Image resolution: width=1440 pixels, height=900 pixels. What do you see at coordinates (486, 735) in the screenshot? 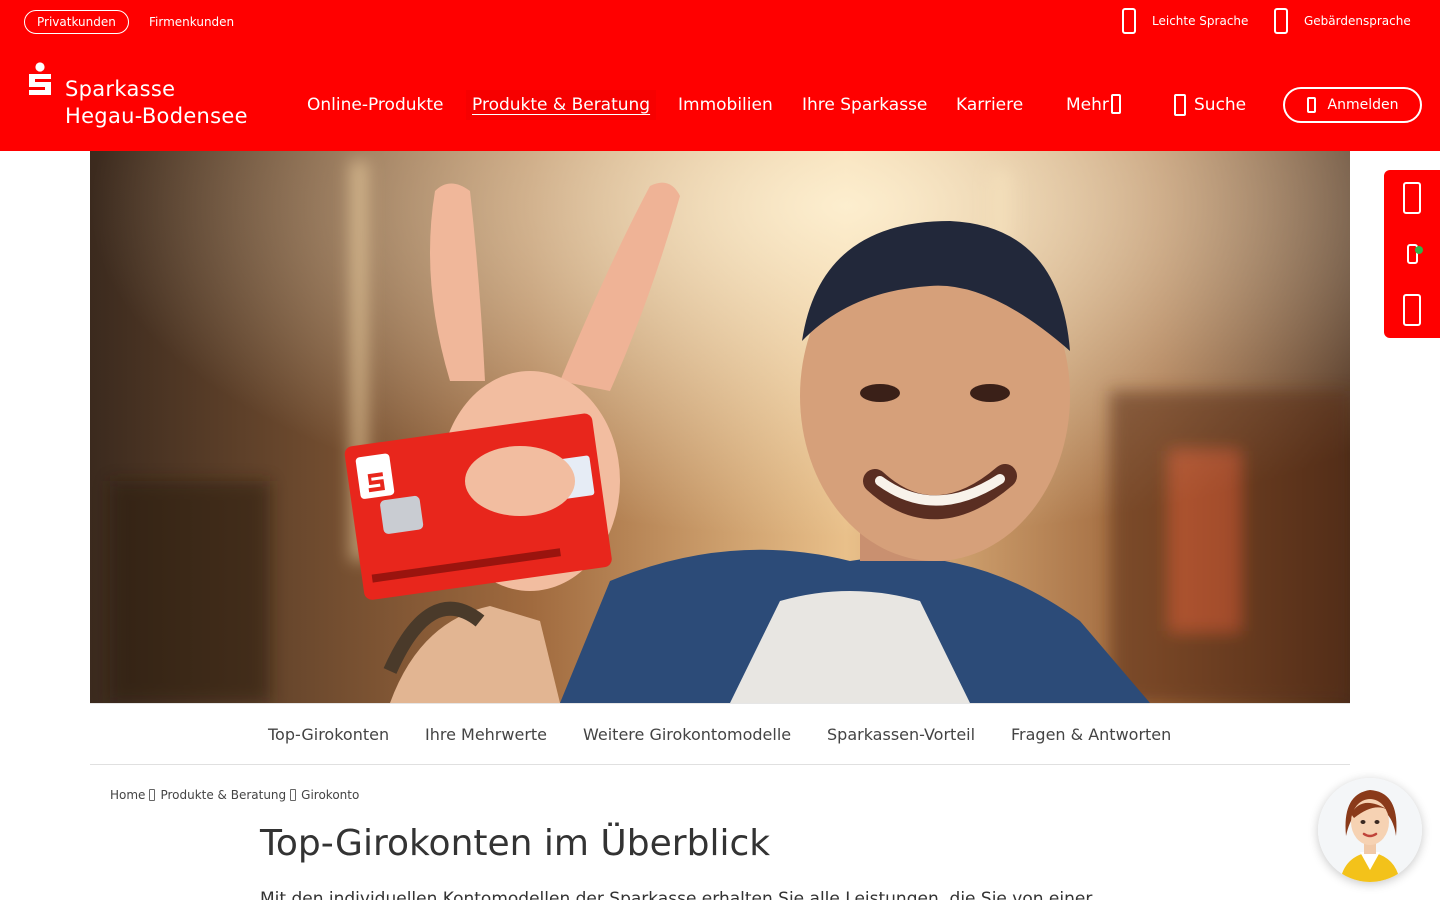
I see `anchor-ihre-mehrwerte: Ihre Mehrwerte` at bounding box center [486, 735].